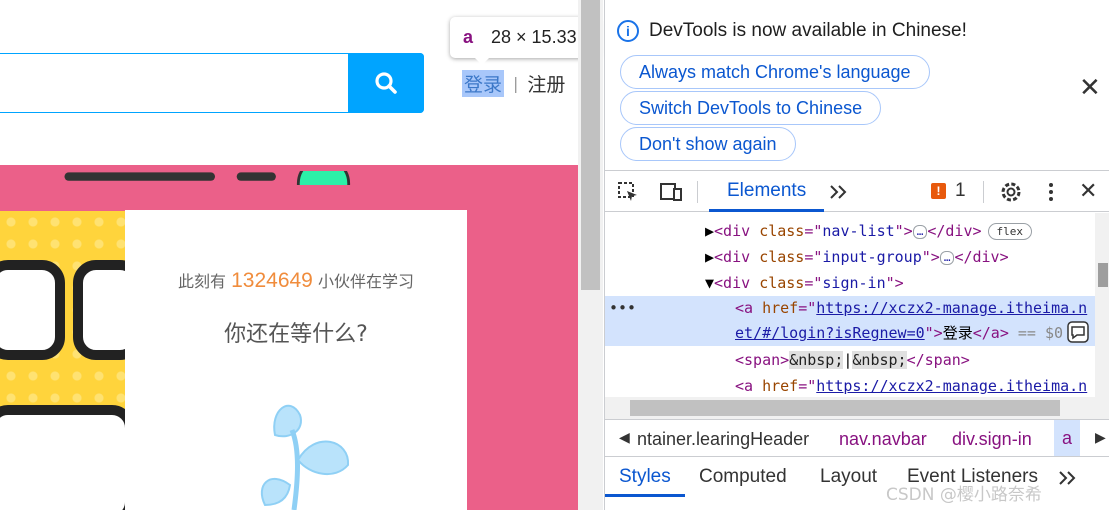  Describe the element at coordinates (272, 280) in the screenshot. I see `learner-count: 1324649` at that location.